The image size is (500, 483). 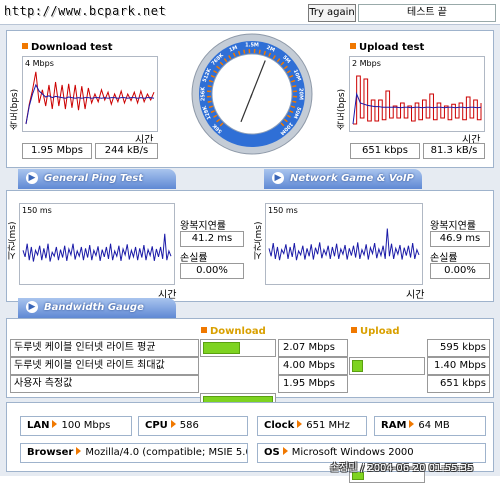 What do you see at coordinates (212, 271) in the screenshot?
I see `ping-loss-value: 0.00%` at bounding box center [212, 271].